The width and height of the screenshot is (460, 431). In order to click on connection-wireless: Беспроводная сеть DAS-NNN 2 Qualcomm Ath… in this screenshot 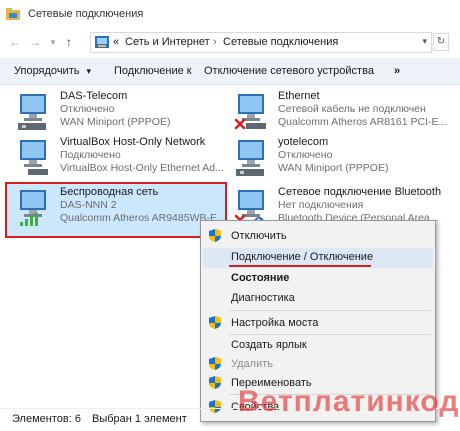, I will do `click(116, 208)`.